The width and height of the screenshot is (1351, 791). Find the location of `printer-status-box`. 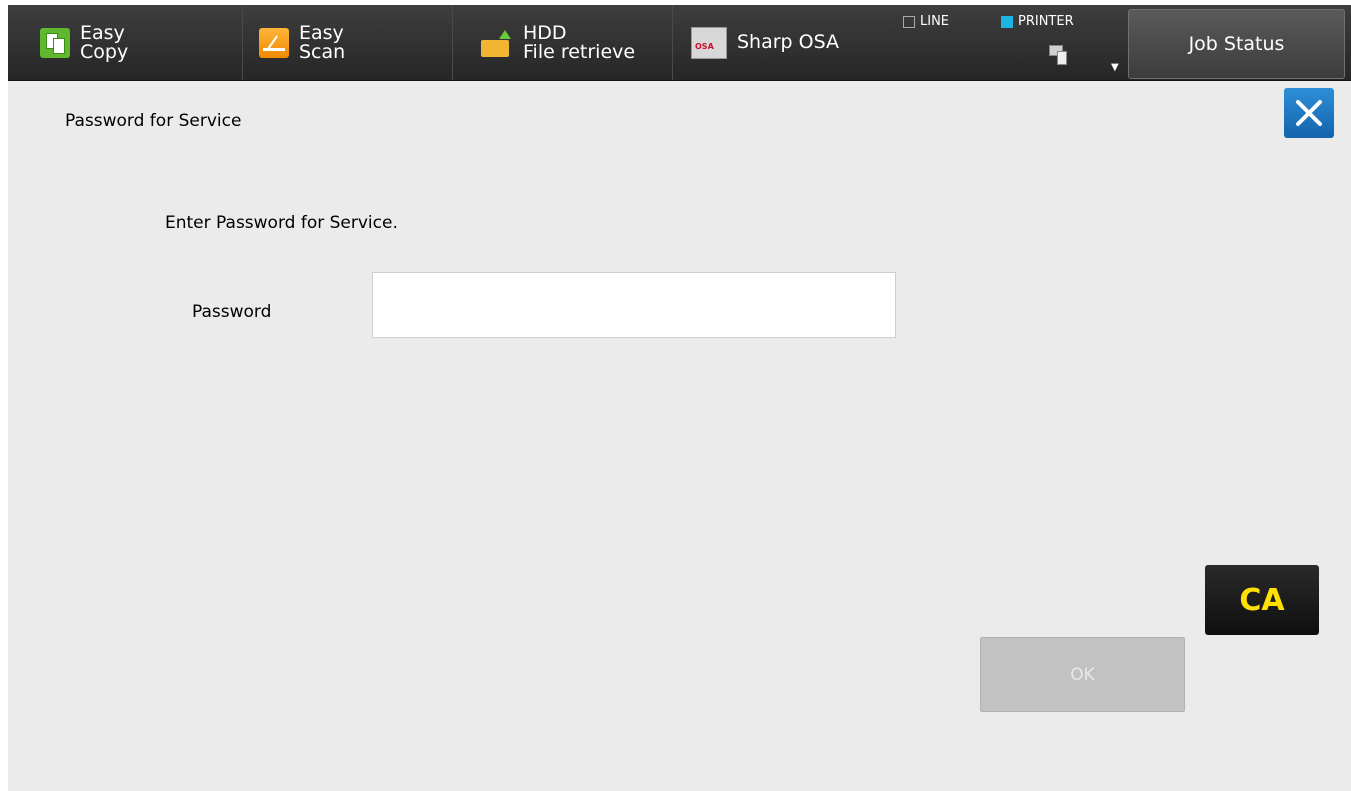

printer-status-box is located at coordinates (1007, 21).